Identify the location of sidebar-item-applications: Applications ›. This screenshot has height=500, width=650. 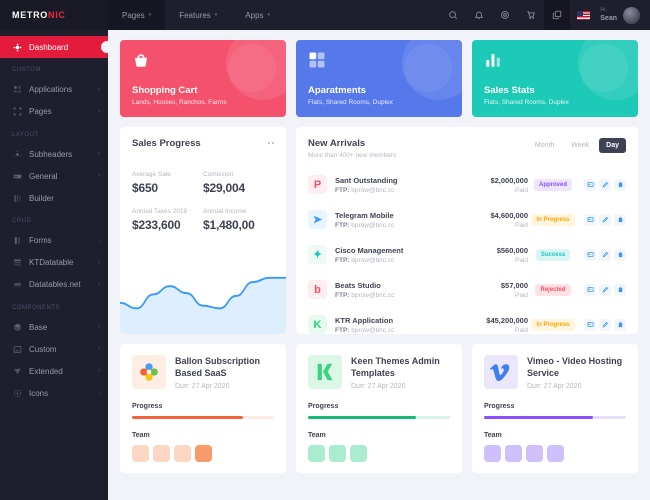
(54, 90).